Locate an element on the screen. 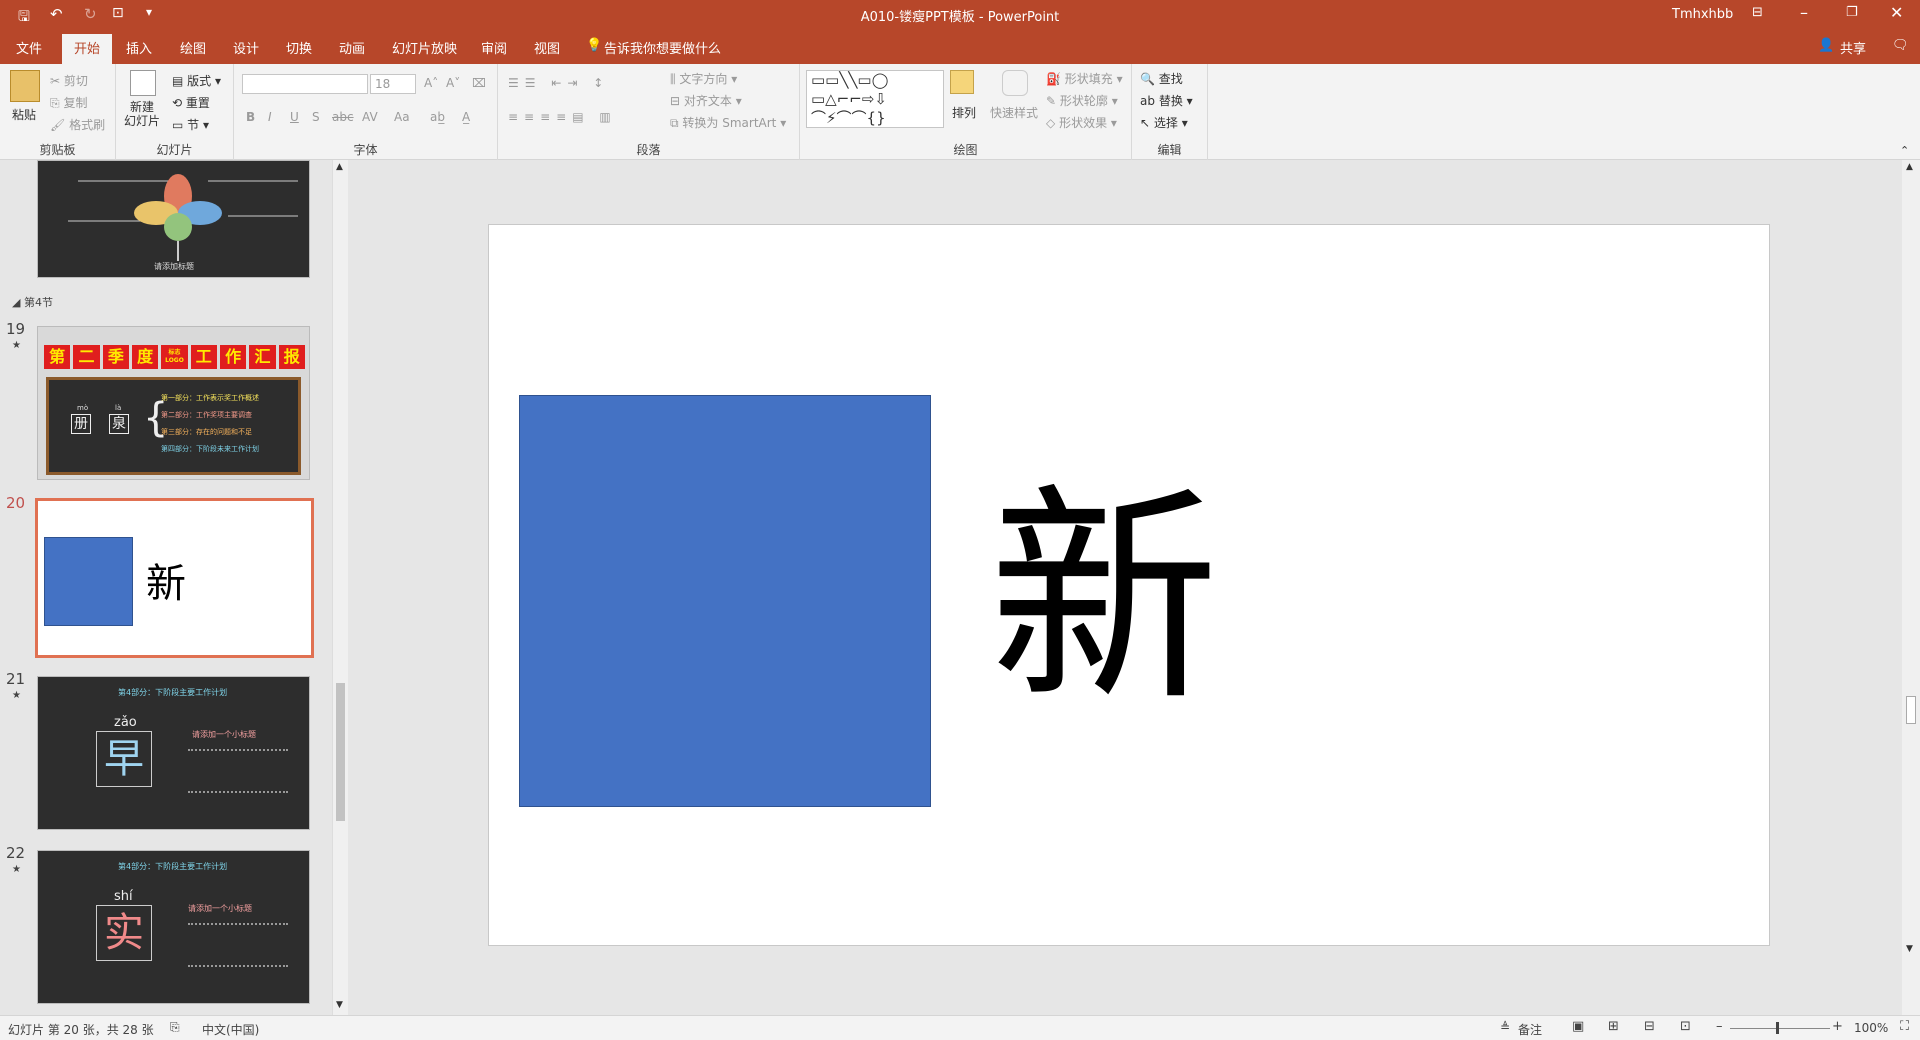 Image resolution: width=1920 pixels, height=1040 pixels. shape-outline-button: ✎ 形状轮廓 ▾ is located at coordinates (1082, 100).